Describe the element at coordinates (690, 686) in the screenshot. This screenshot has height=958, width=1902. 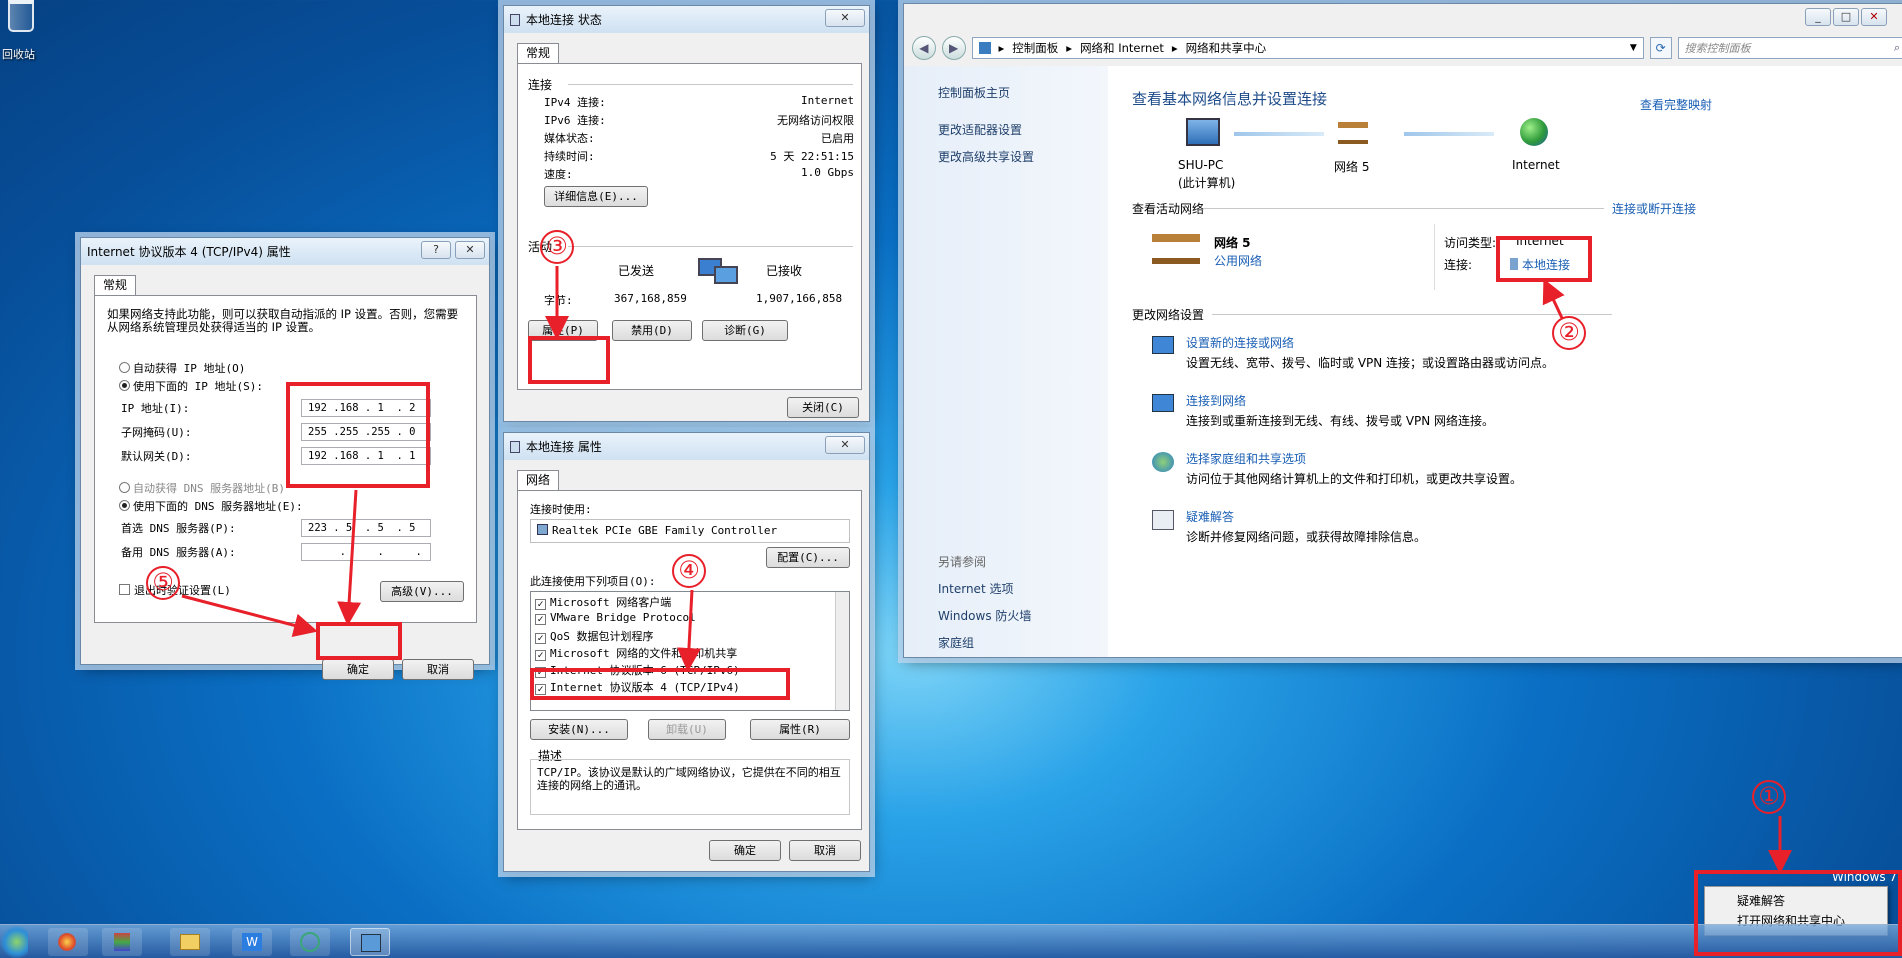
I see `list-item-selected: ✓ Internet 协议版本 4 (TCP/IPv4)` at that location.